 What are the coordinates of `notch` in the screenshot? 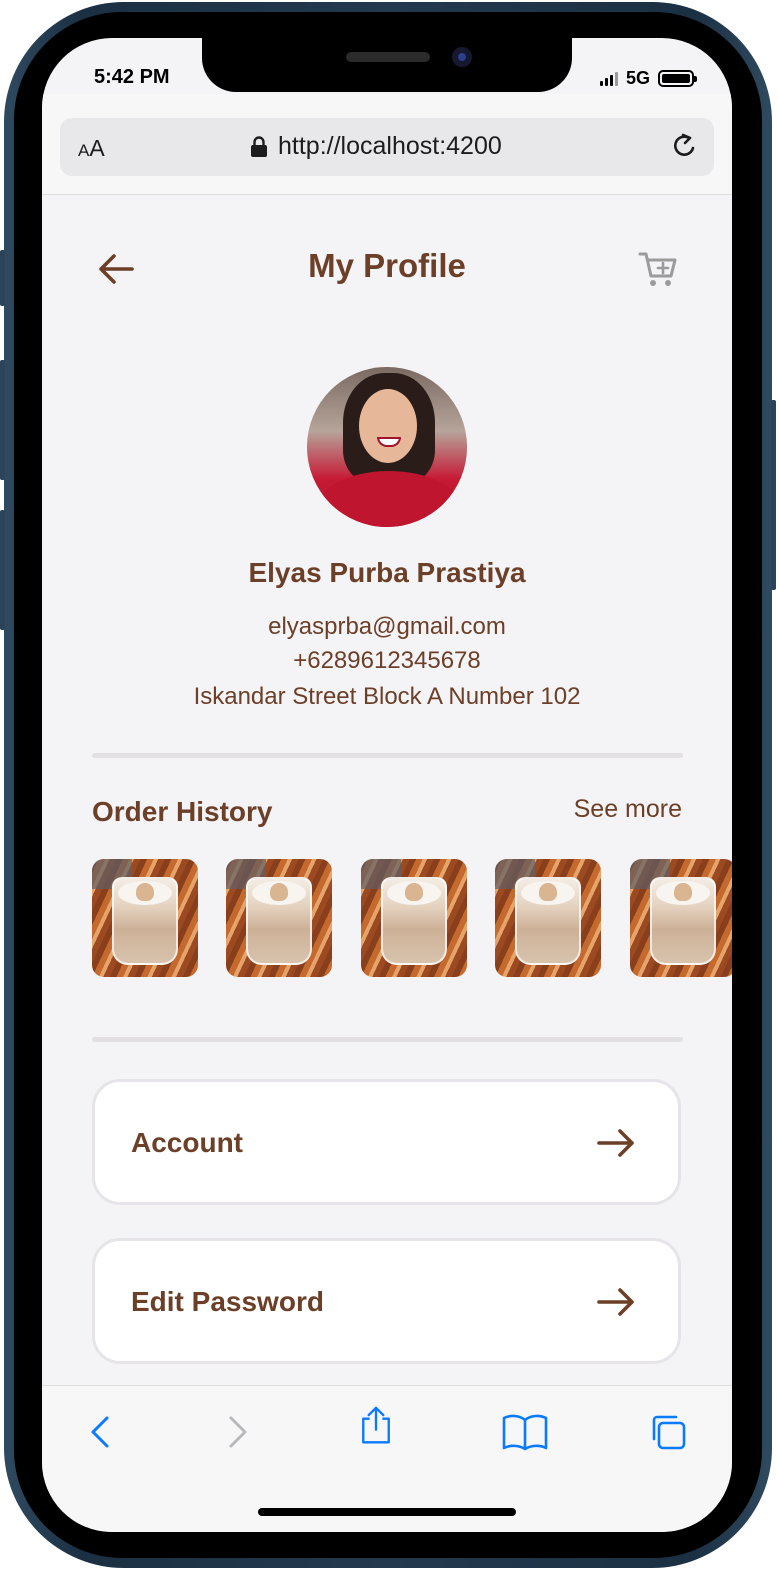 It's located at (387, 65).